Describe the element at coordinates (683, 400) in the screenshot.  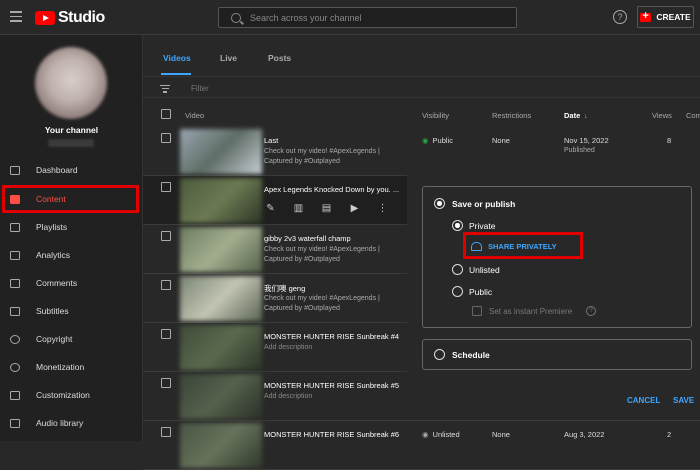
I see `save-button: SAVE` at that location.